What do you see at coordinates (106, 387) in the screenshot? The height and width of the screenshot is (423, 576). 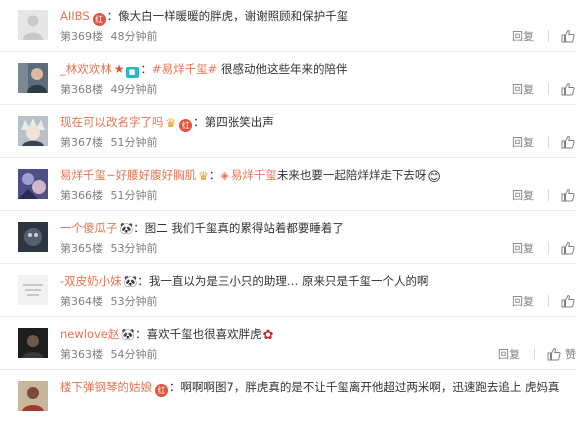 I see `username: 楼下弹钢琴的姑娘` at bounding box center [106, 387].